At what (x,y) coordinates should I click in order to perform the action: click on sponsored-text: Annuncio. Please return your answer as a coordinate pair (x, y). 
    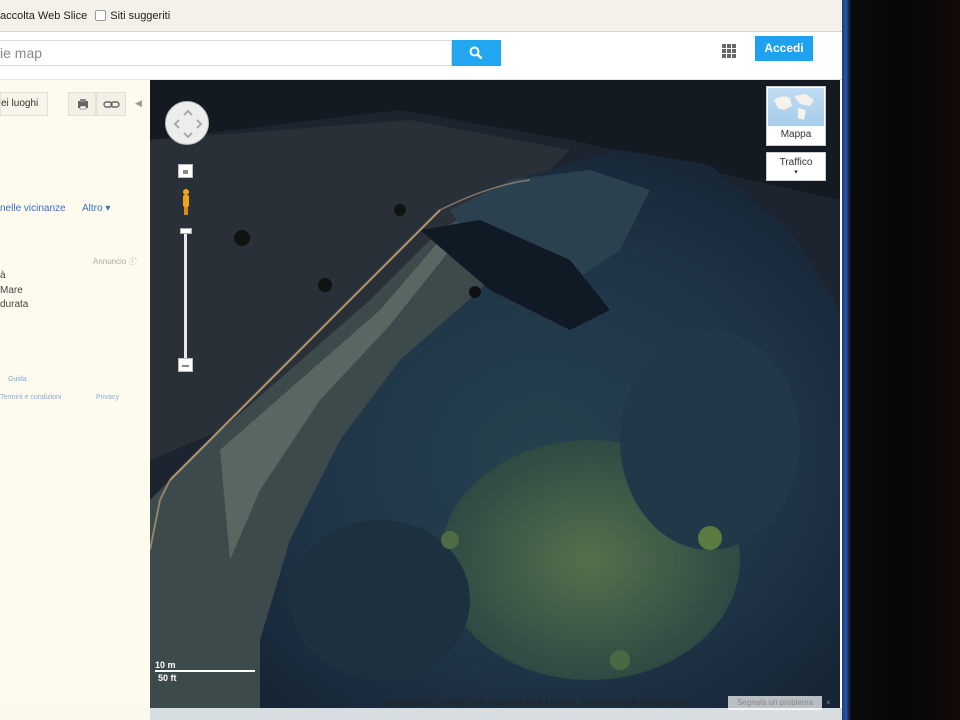
    Looking at the image, I should click on (110, 261).